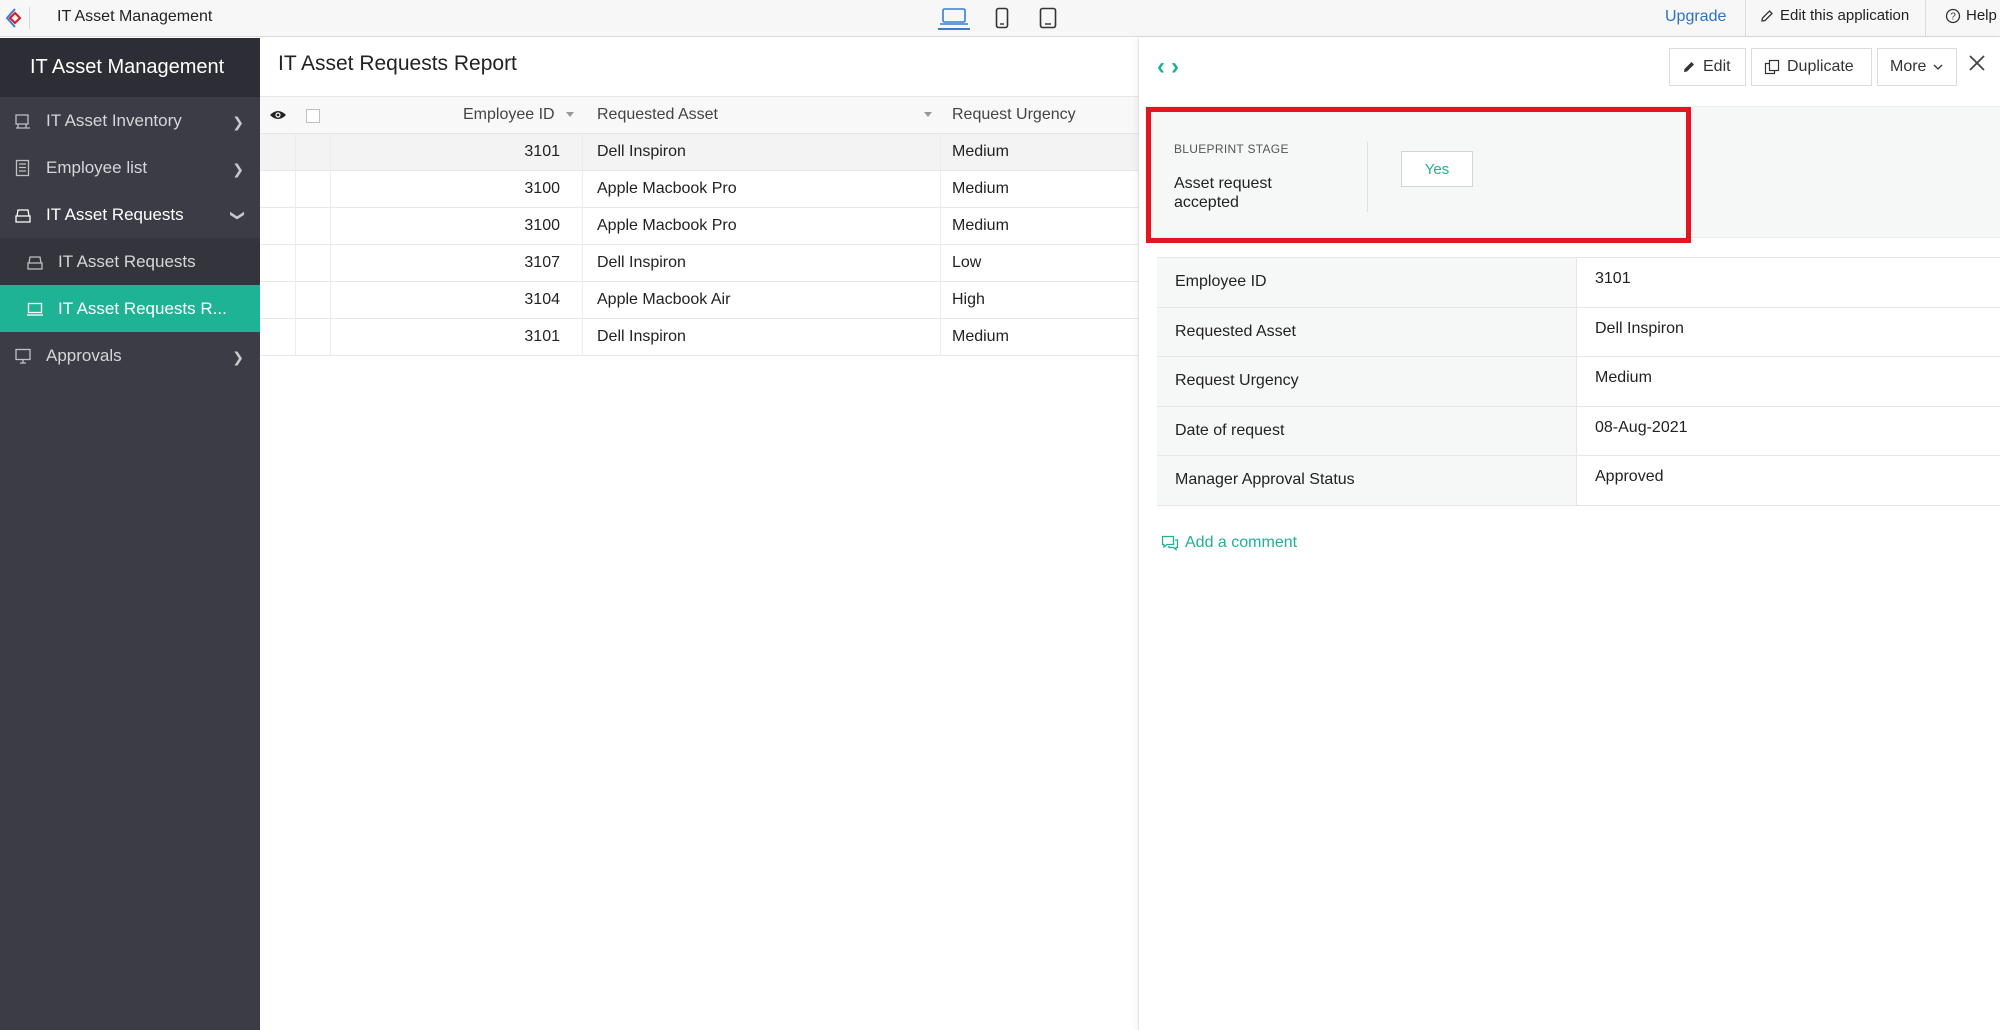 This screenshot has width=2000, height=1030. Describe the element at coordinates (542, 262) in the screenshot. I see `cell-employee-id: 3107` at that location.